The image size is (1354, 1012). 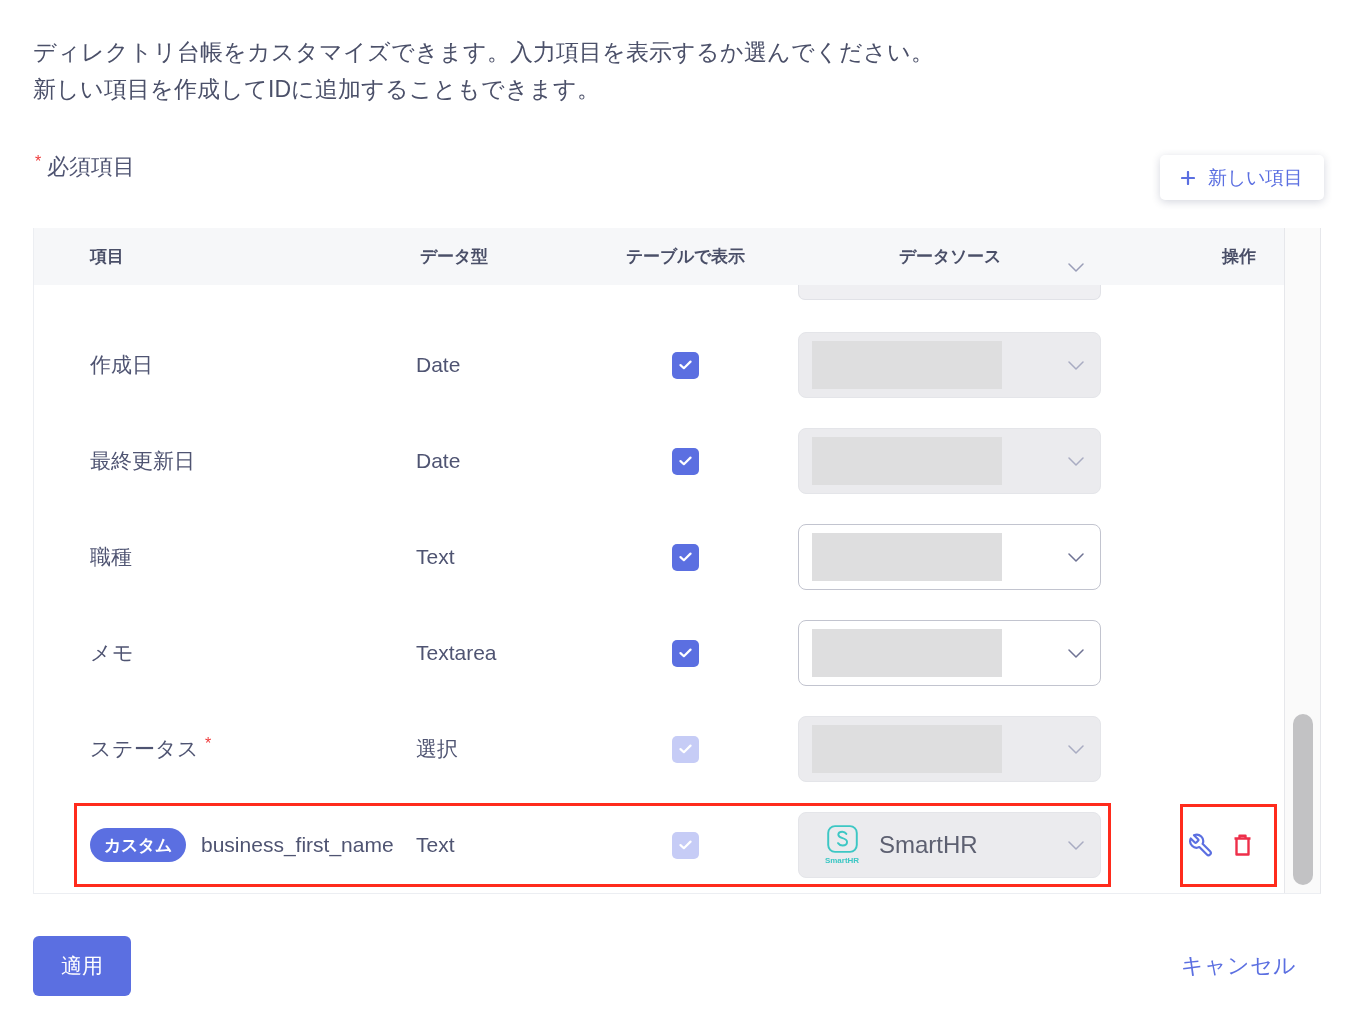 I want to click on plus-icon, so click(x=1188, y=177).